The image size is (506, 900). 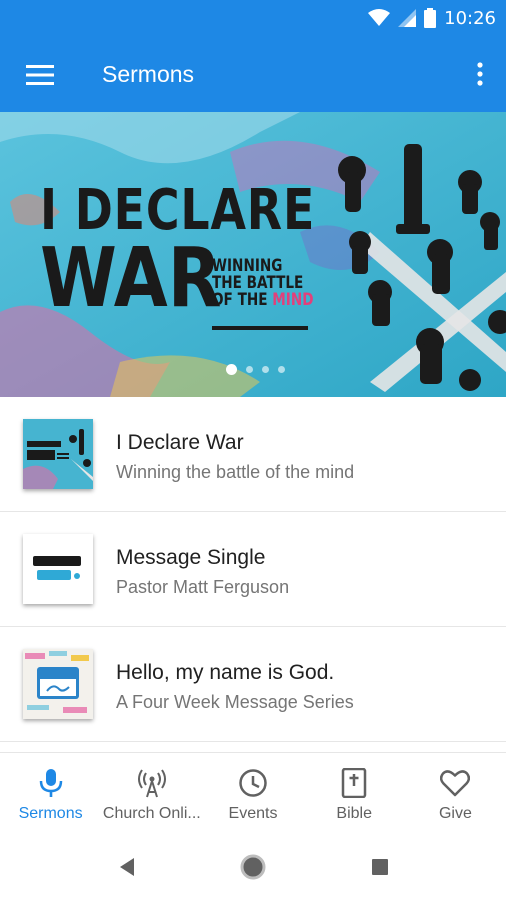 I want to click on banner-underline, so click(x=260, y=328).